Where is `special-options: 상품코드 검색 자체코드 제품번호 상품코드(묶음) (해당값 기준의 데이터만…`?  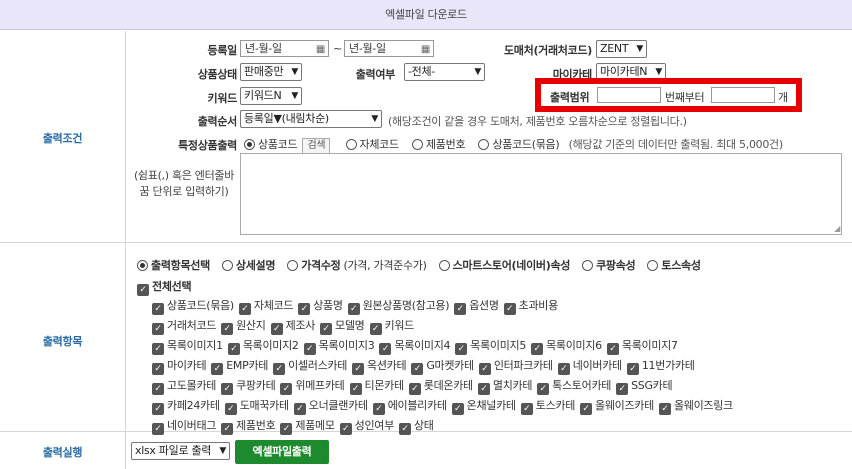
special-options: 상품코드 검색 자체코드 제품번호 상품코드(묶음) (해당값 기준의 데이터만… is located at coordinates (513, 145).